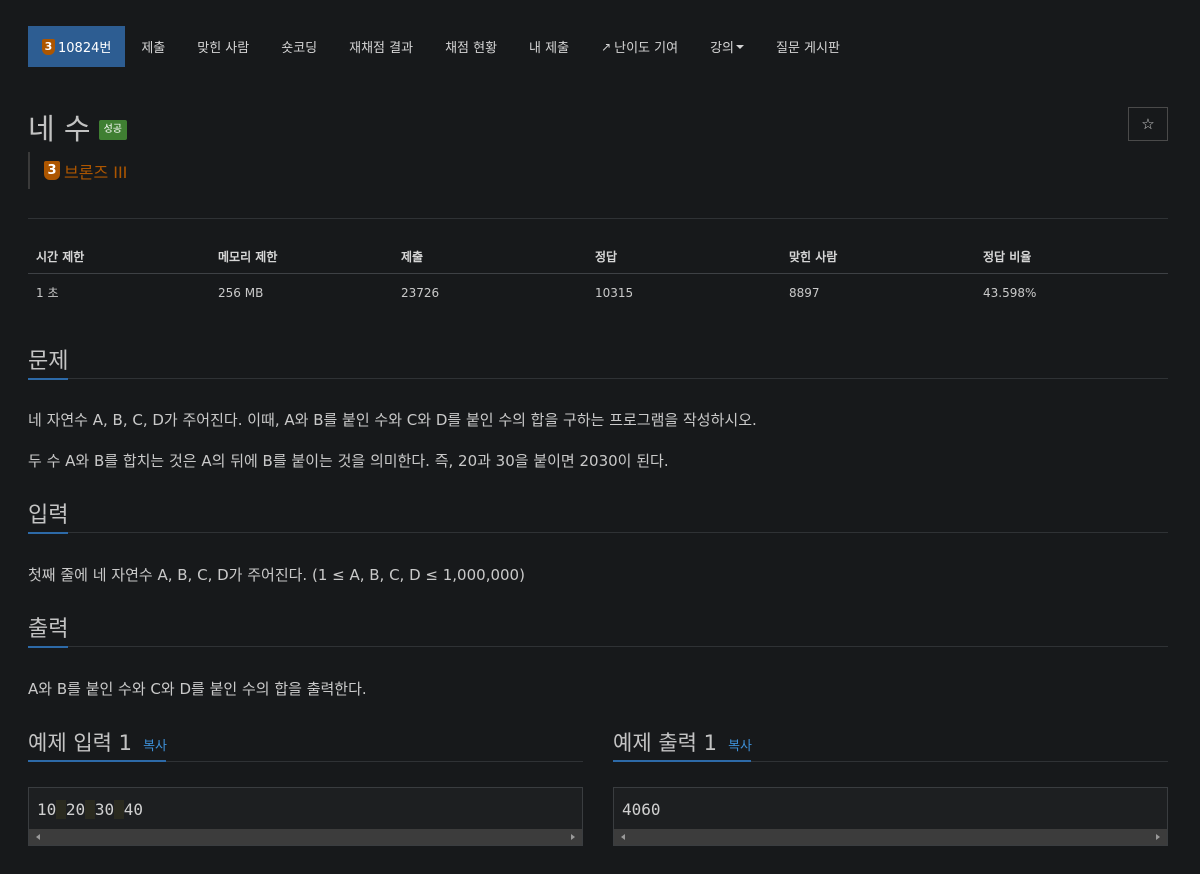  I want to click on favorite-star-button: ☆, so click(1148, 124).